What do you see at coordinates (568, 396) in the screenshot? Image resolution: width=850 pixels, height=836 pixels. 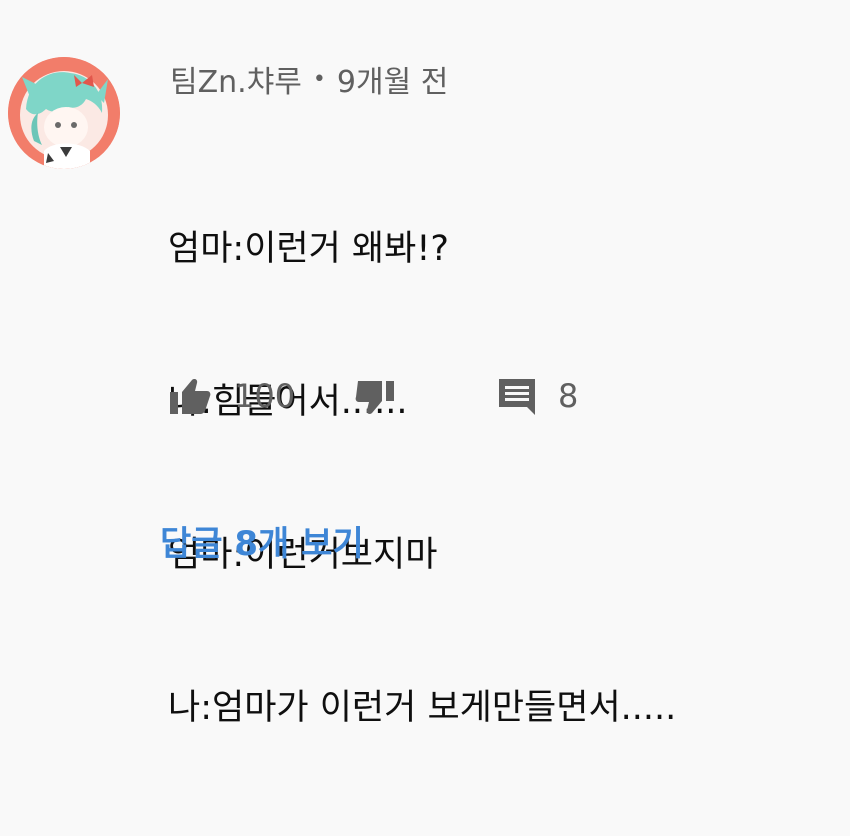 I see `reply-count: 8` at bounding box center [568, 396].